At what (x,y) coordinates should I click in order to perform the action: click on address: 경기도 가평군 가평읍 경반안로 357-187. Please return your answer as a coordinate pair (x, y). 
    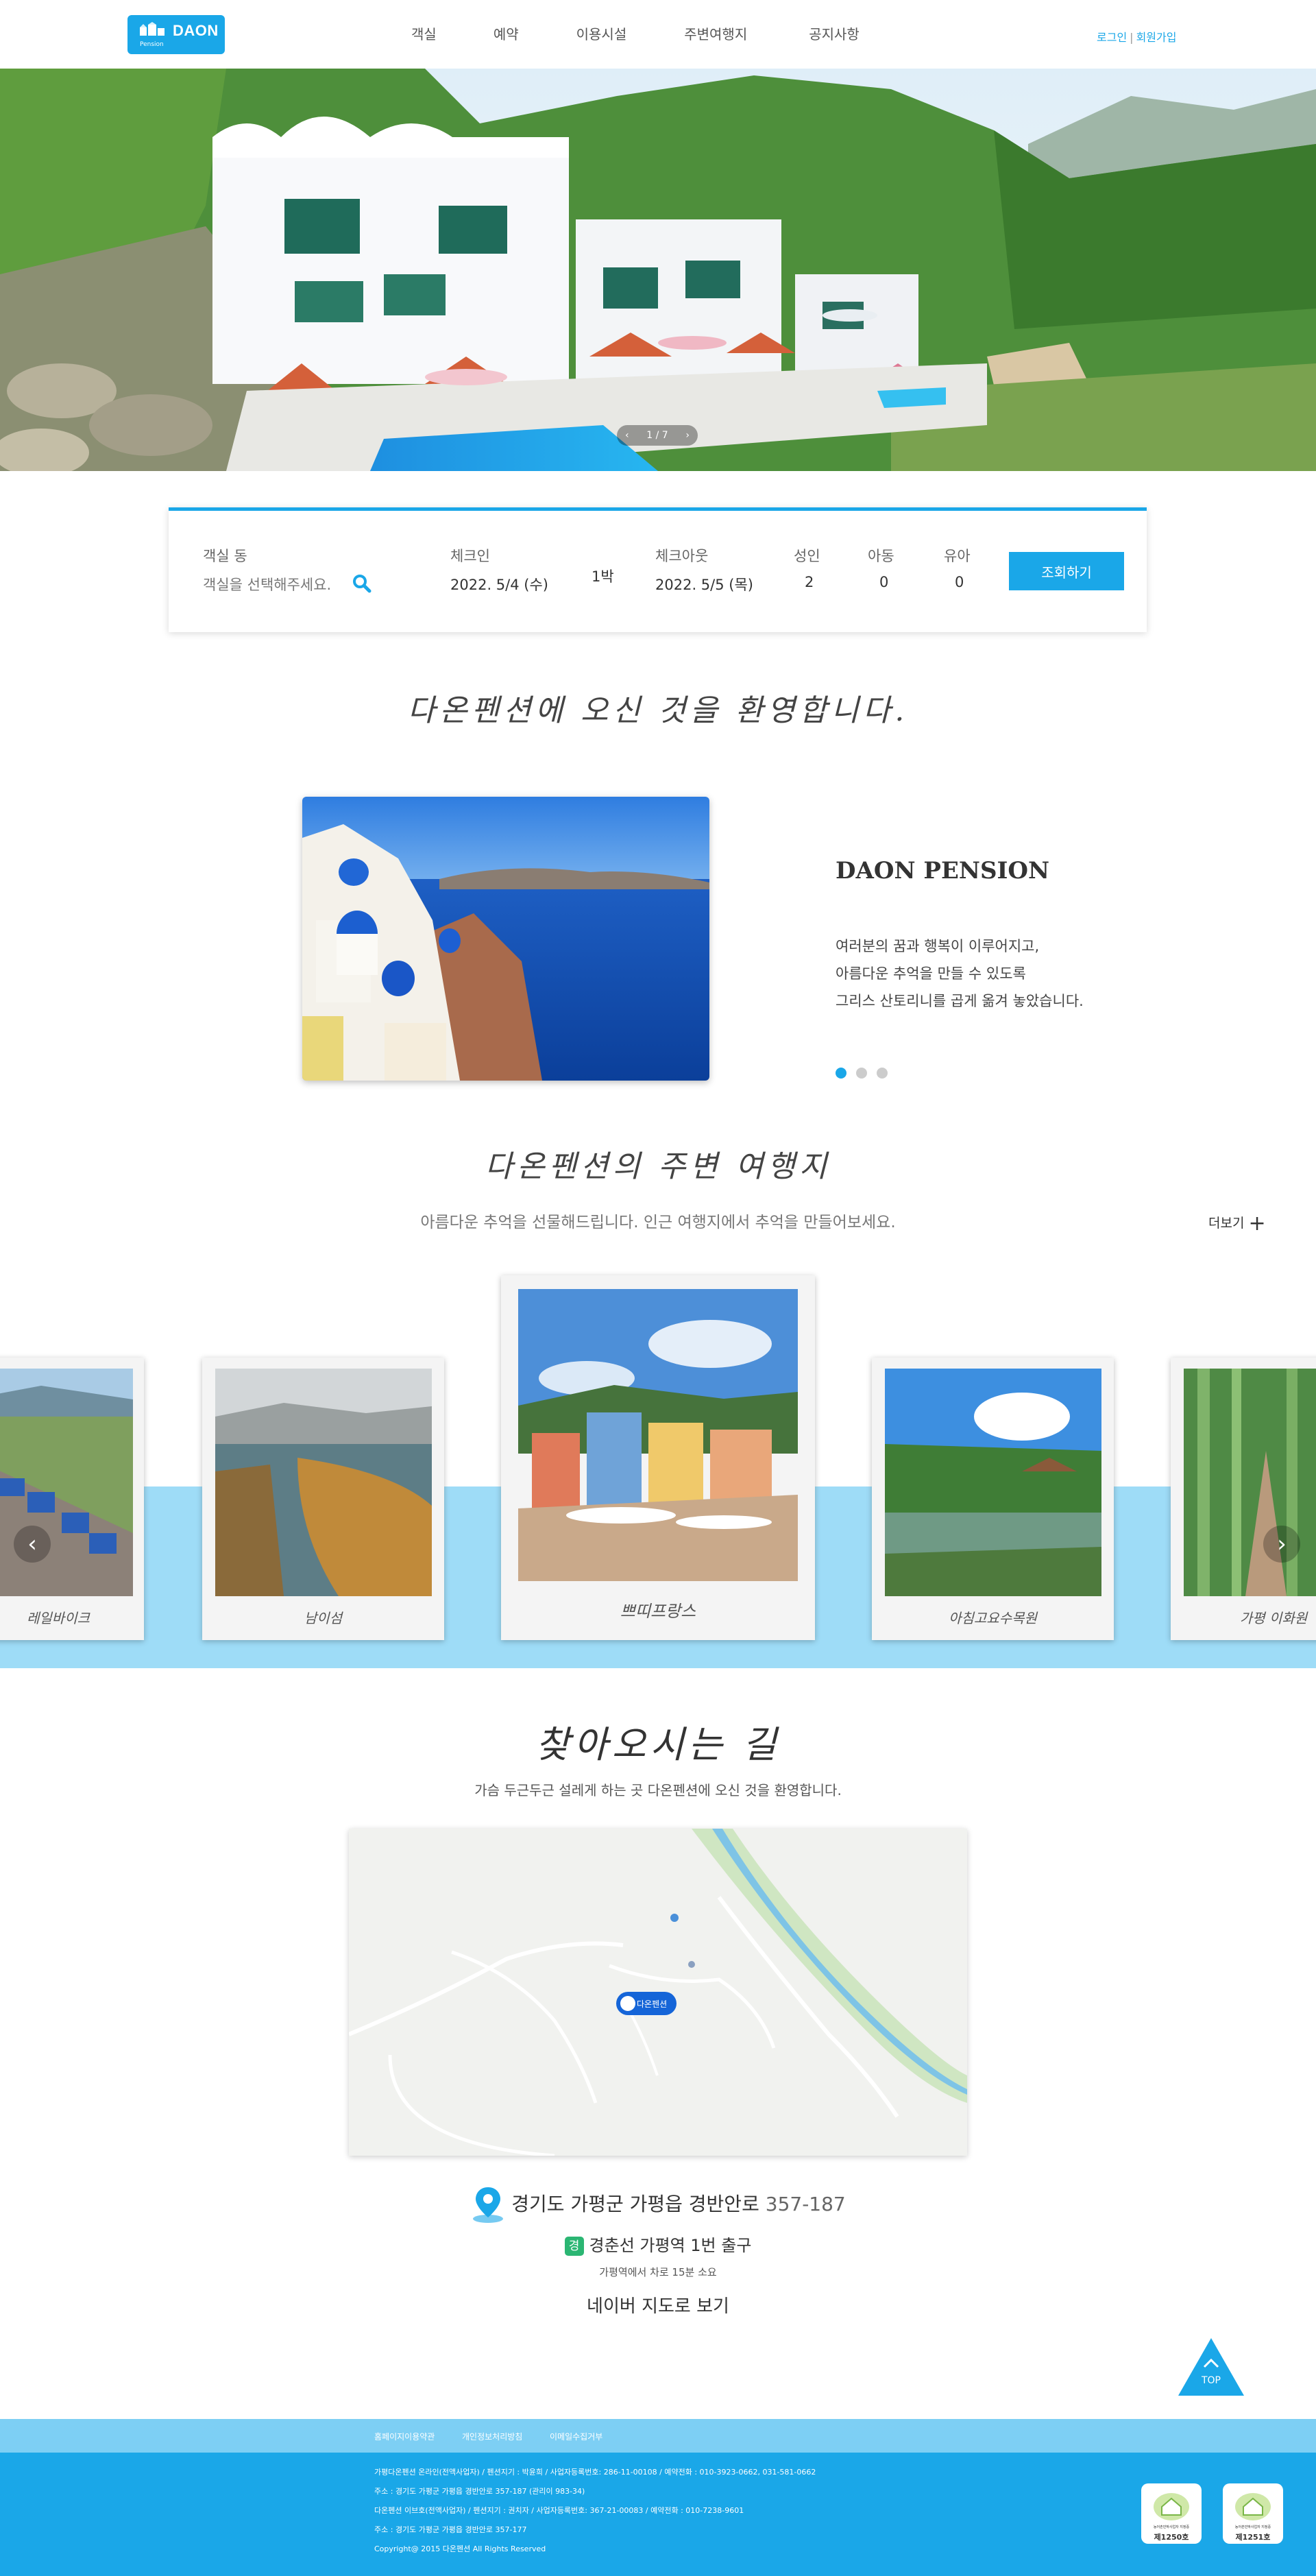
    Looking at the image, I should click on (658, 2205).